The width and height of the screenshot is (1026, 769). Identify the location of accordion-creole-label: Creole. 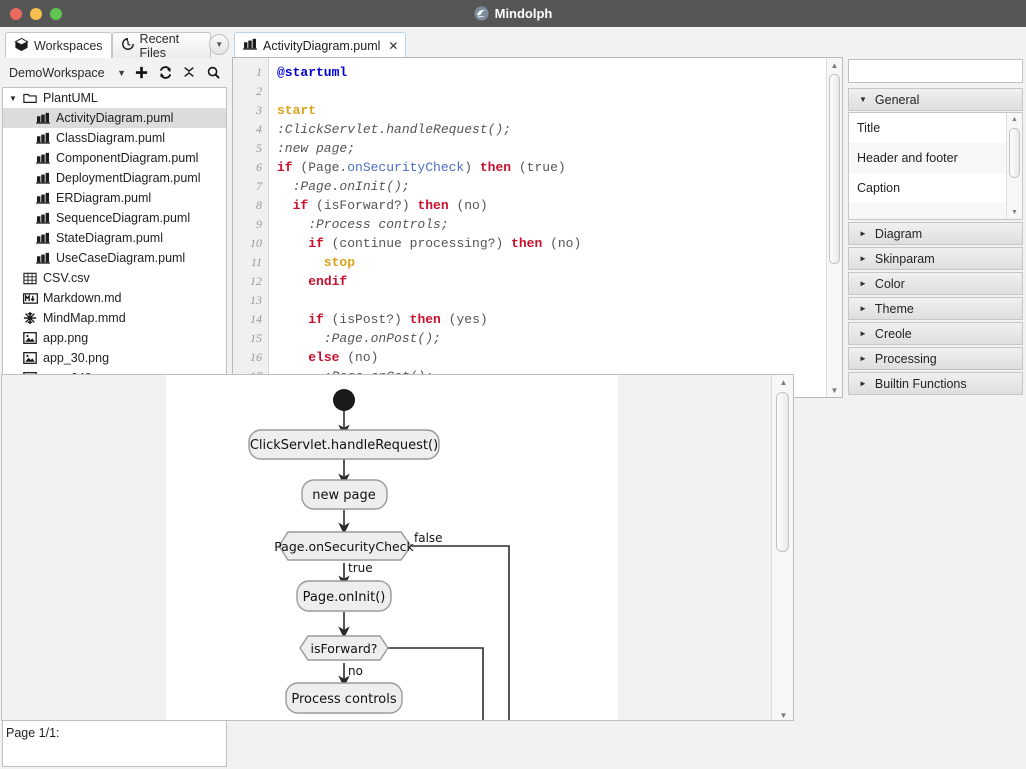
(893, 333).